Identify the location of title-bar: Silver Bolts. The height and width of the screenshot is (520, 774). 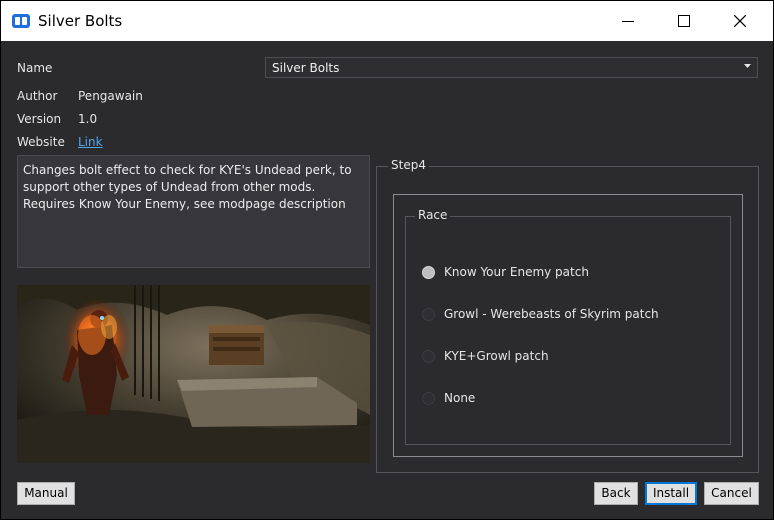
(387, 21).